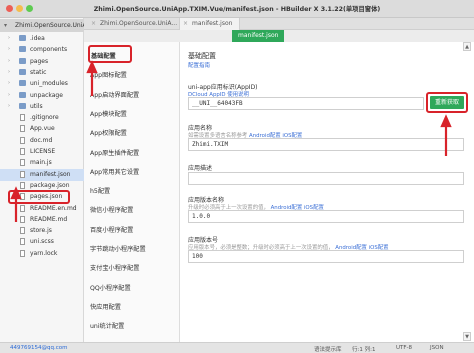 The width and height of the screenshot is (474, 353). What do you see at coordinates (404, 348) in the screenshot?
I see `status-item: UTF-8` at bounding box center [404, 348].